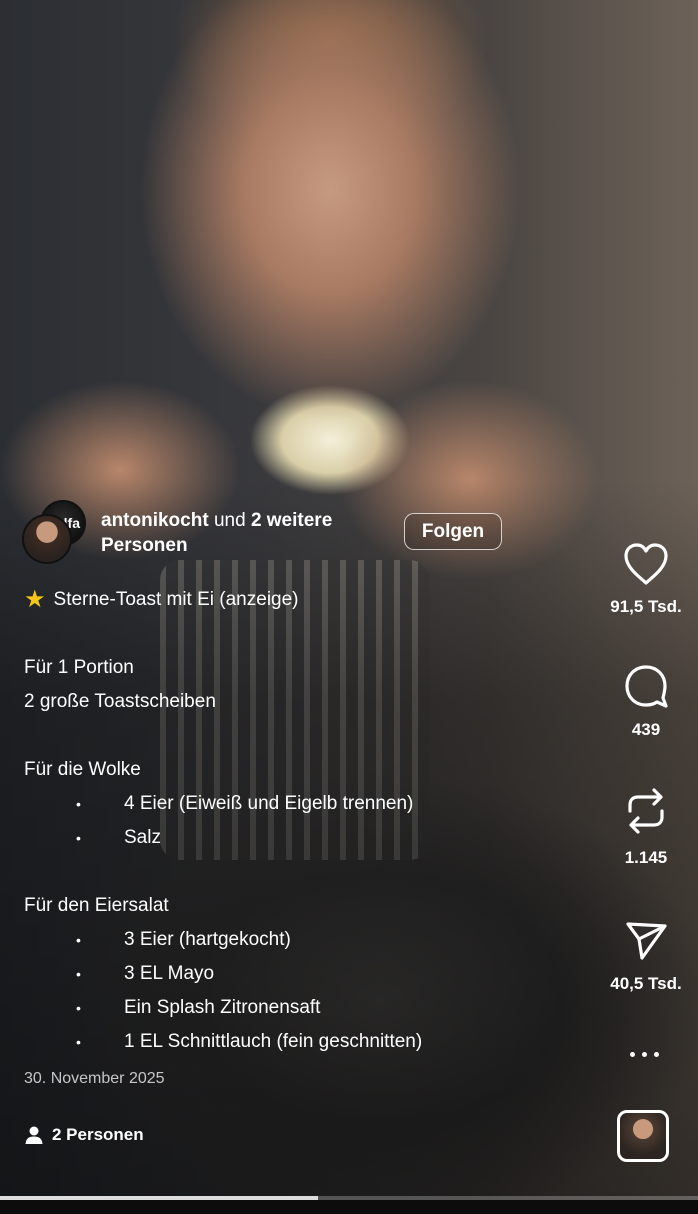 The image size is (698, 1214). I want to click on send-icon, so click(646, 941).